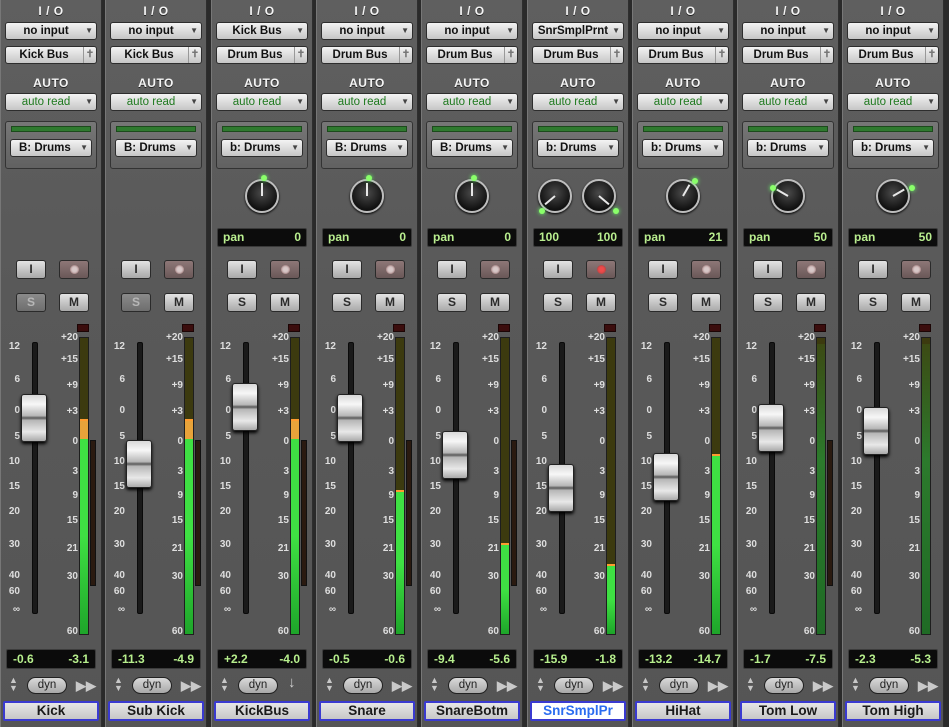 The image size is (949, 727). Describe the element at coordinates (683, 711) in the screenshot. I see `track-name: HiHat` at that location.